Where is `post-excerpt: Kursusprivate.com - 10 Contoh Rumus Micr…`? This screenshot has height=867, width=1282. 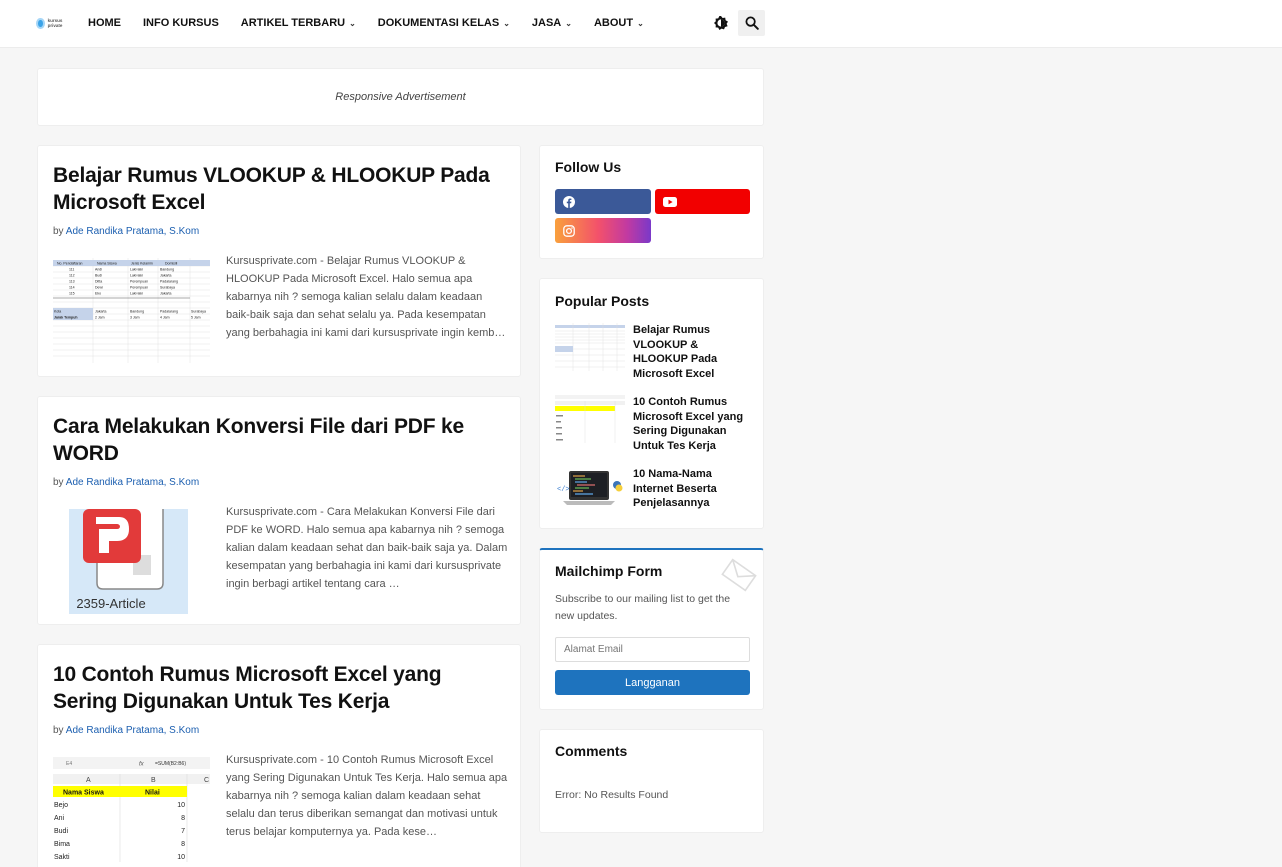 post-excerpt: Kursusprivate.com - 10 Contoh Rumus Micr… is located at coordinates (367, 796).